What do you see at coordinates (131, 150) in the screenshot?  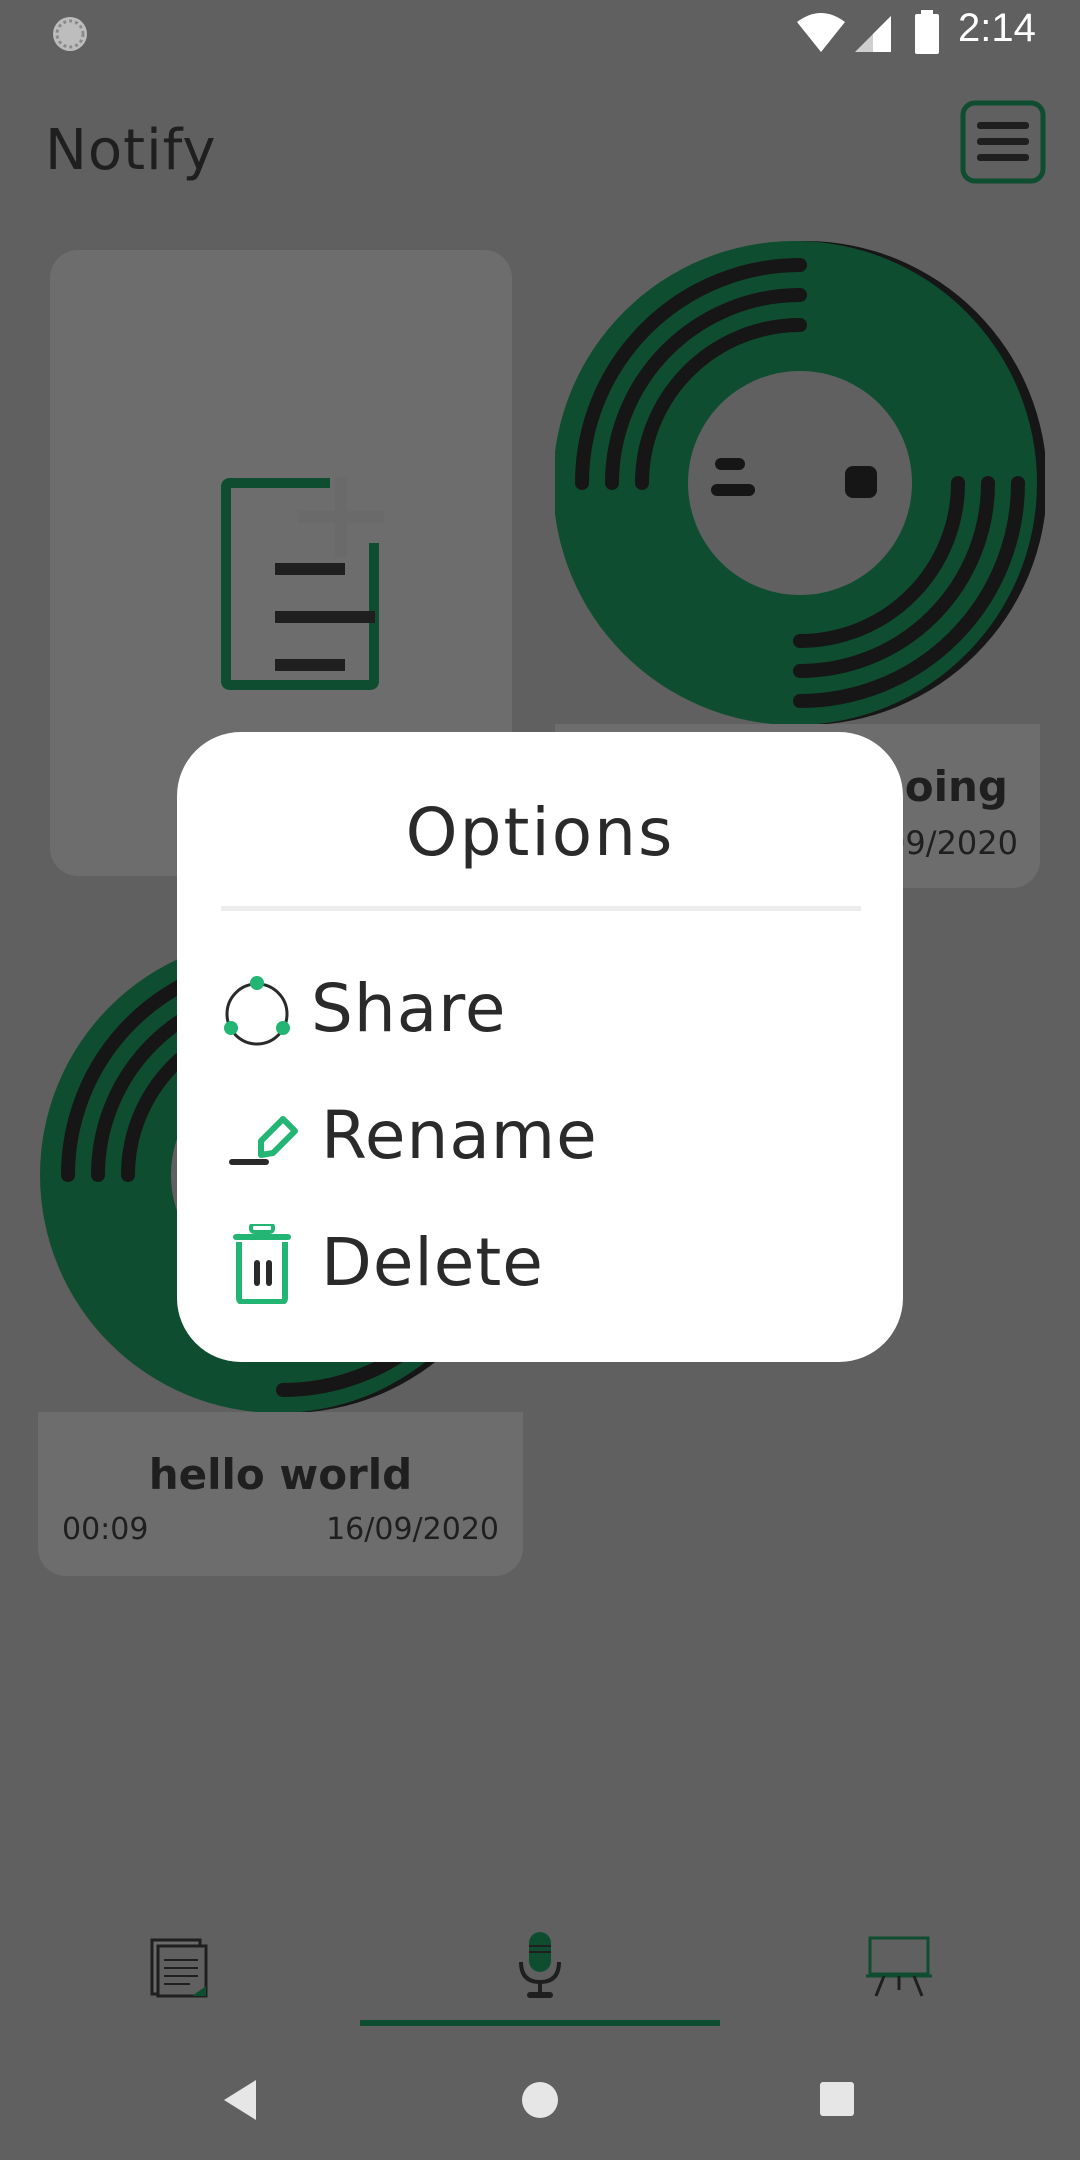 I see `app-title: Notify` at bounding box center [131, 150].